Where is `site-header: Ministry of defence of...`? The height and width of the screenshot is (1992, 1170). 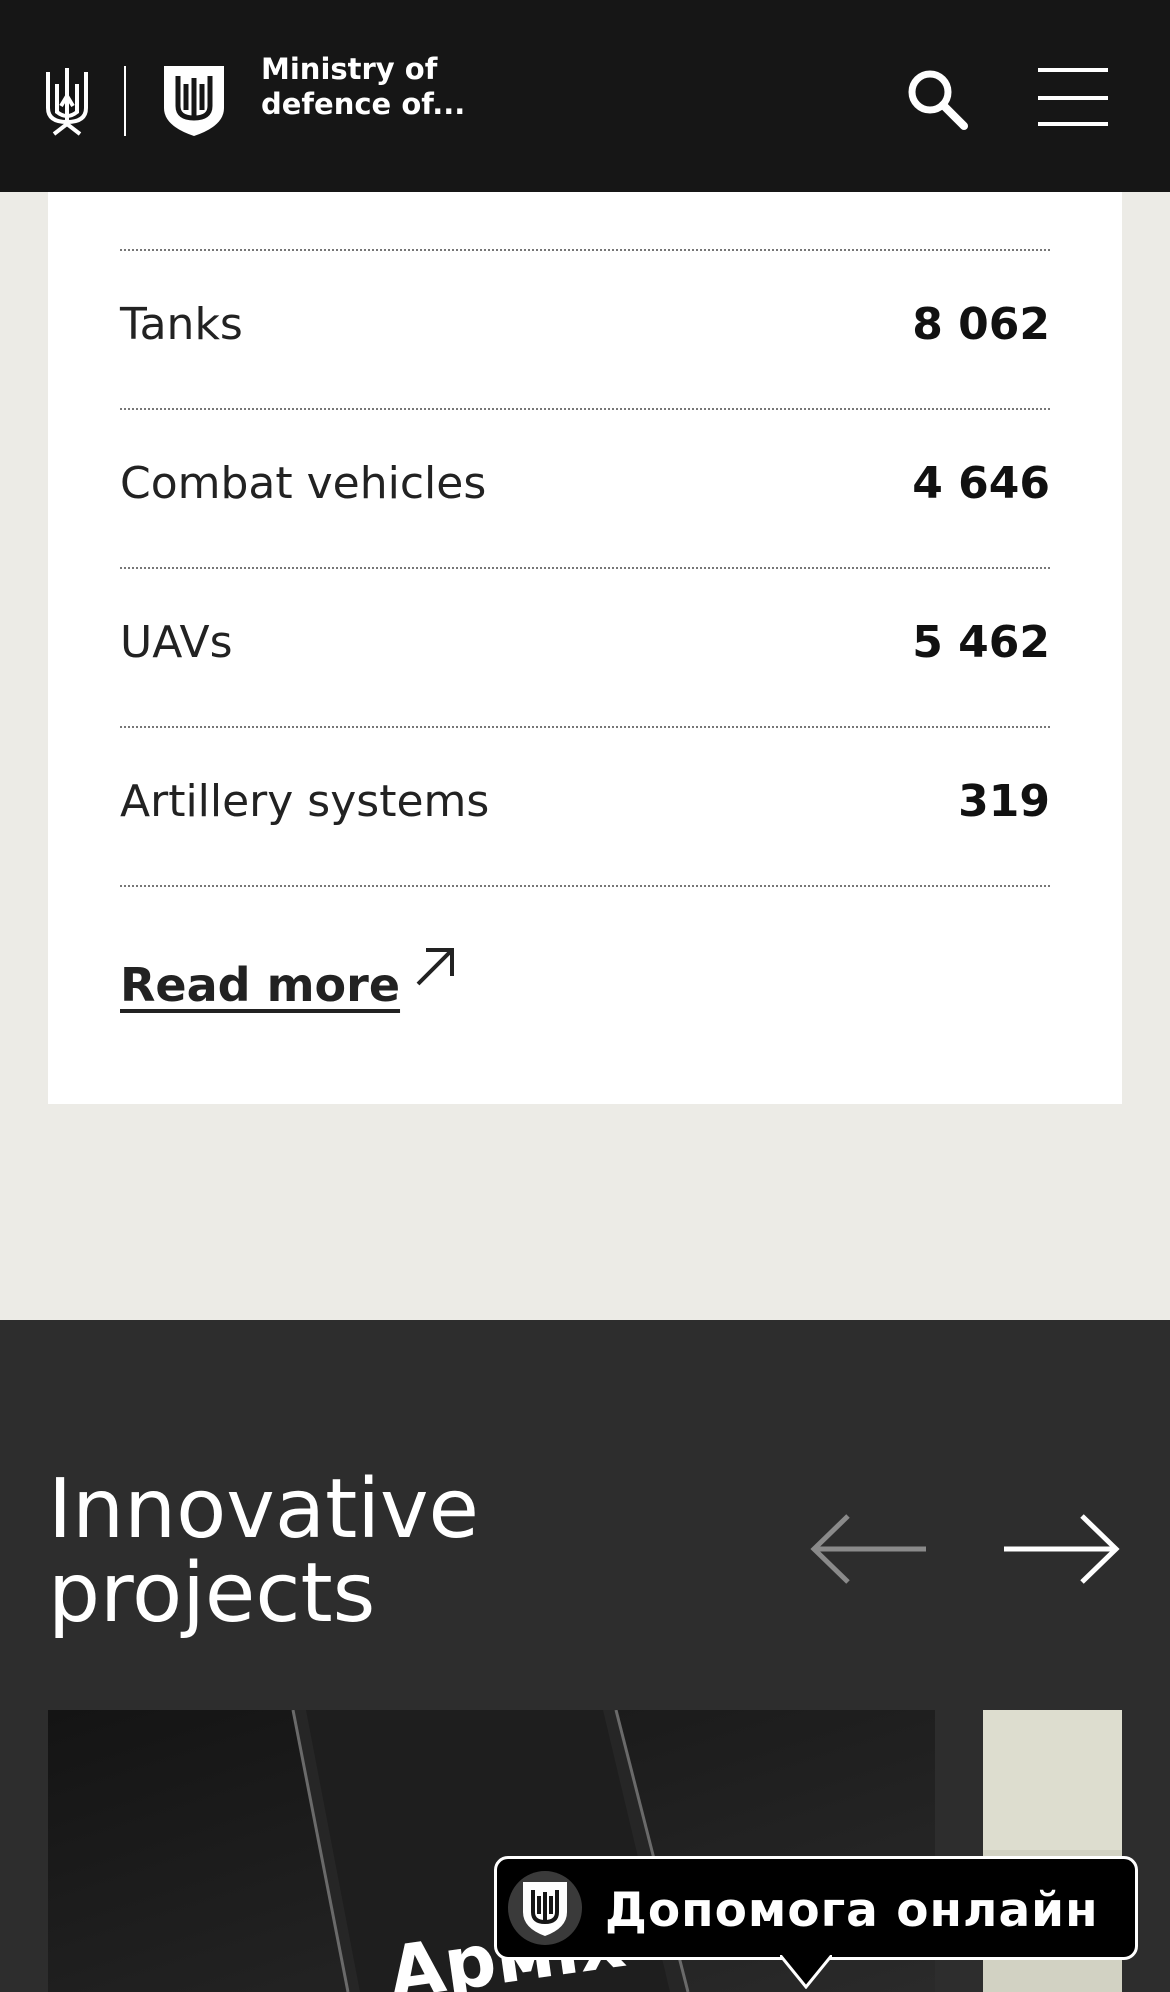 site-header: Ministry of defence of... is located at coordinates (585, 96).